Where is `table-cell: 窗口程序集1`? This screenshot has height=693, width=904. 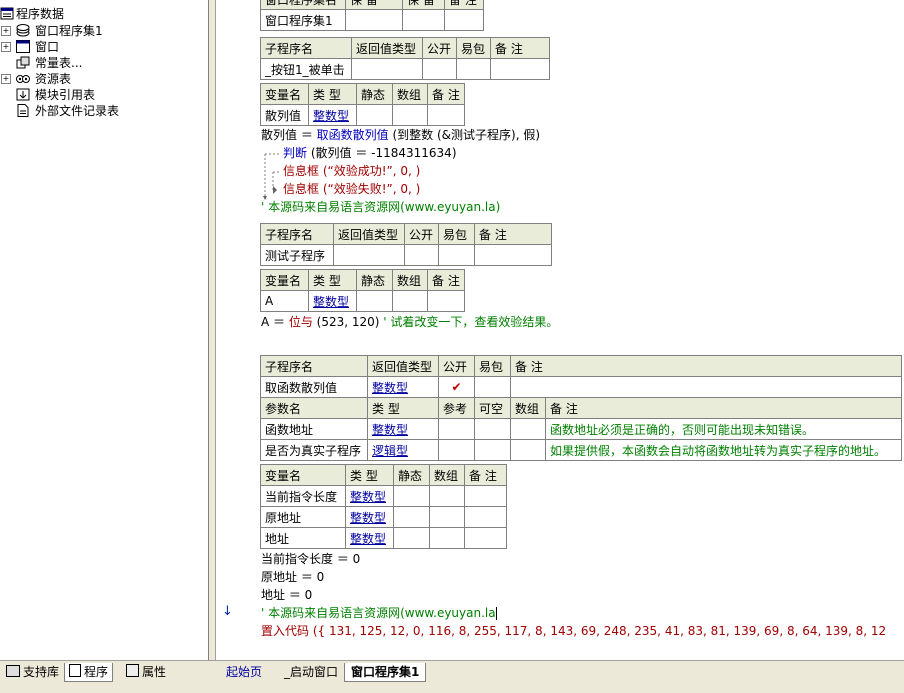 table-cell: 窗口程序集1 is located at coordinates (303, 20).